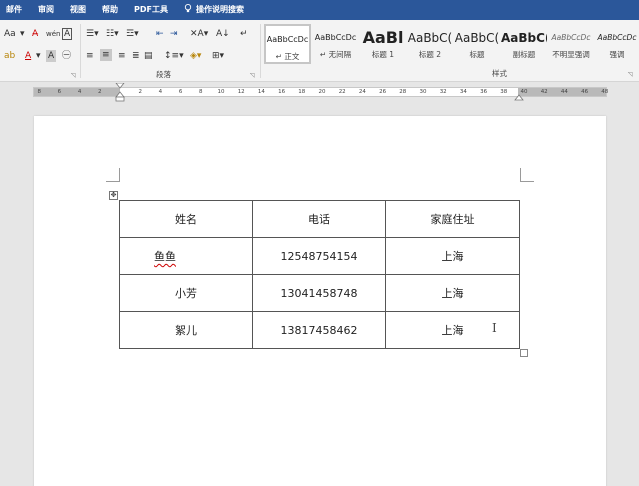 The image size is (639, 486). Describe the element at coordinates (174, 34) in the screenshot. I see `increase-indent-icon: ⇥` at that location.